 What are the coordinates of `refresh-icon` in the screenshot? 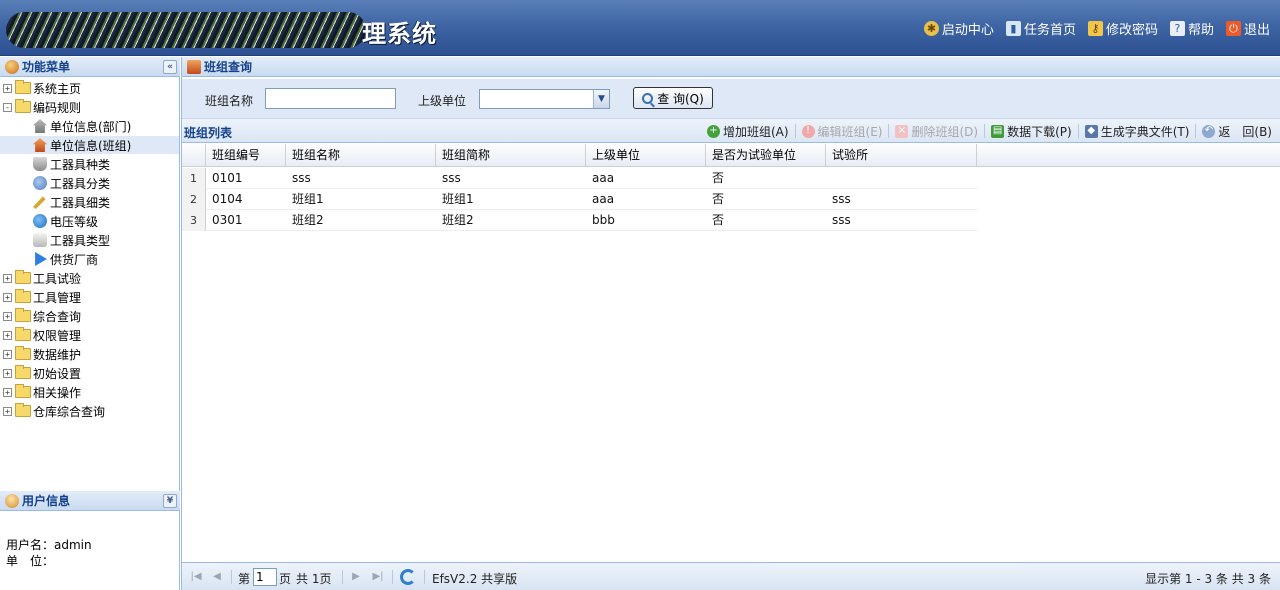 It's located at (408, 577).